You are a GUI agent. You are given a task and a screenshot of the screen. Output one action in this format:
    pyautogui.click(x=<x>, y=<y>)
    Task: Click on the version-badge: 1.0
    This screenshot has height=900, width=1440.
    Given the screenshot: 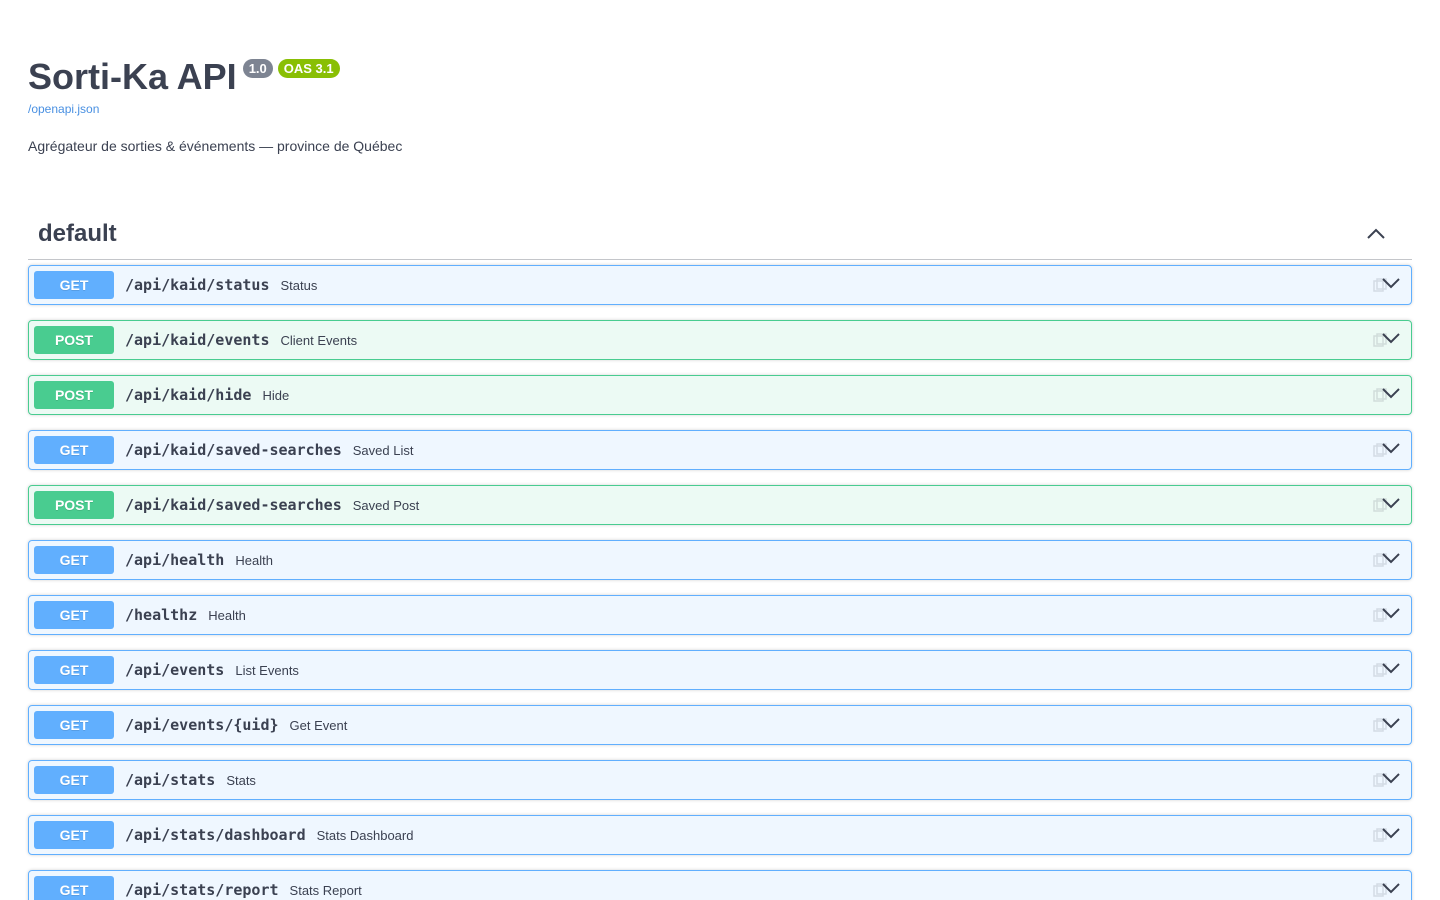 What is the action you would take?
    pyautogui.click(x=257, y=68)
    